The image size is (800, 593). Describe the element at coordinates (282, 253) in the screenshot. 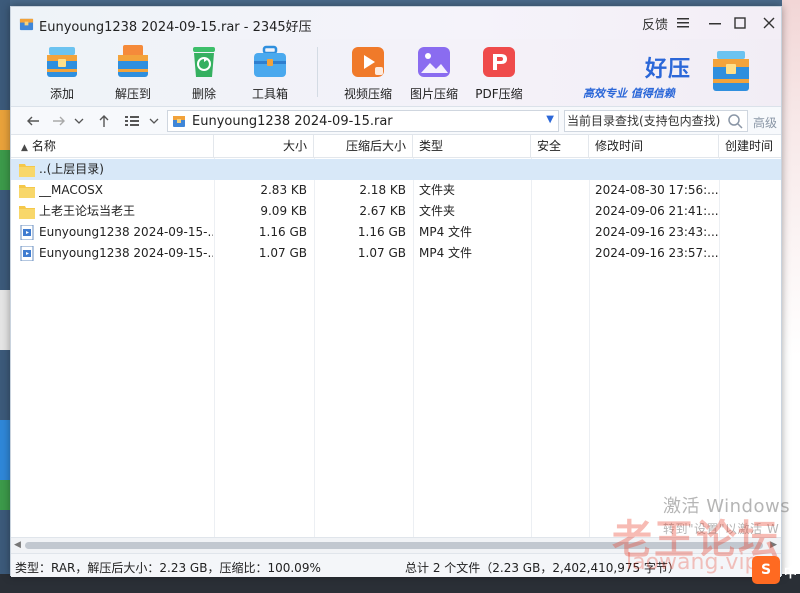

I see `file-size: 1.07 GB` at that location.